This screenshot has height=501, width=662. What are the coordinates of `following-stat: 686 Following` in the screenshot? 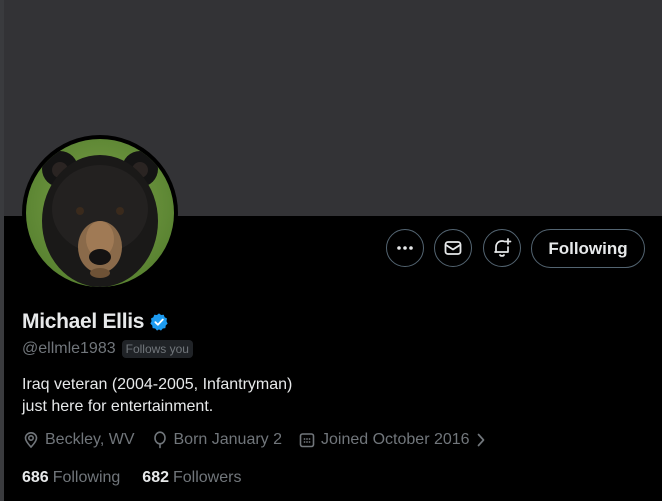 It's located at (71, 478).